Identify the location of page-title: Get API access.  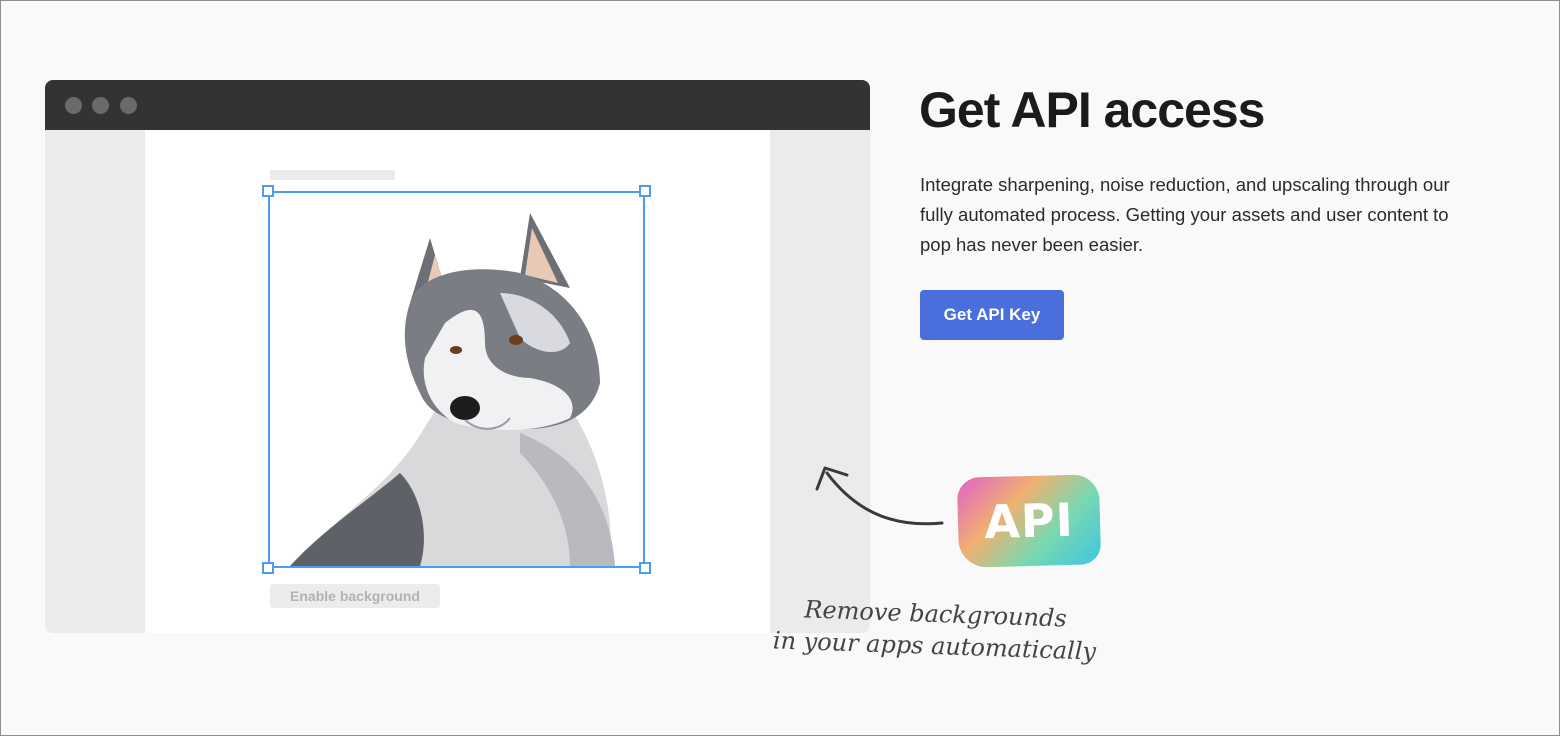
(1092, 110).